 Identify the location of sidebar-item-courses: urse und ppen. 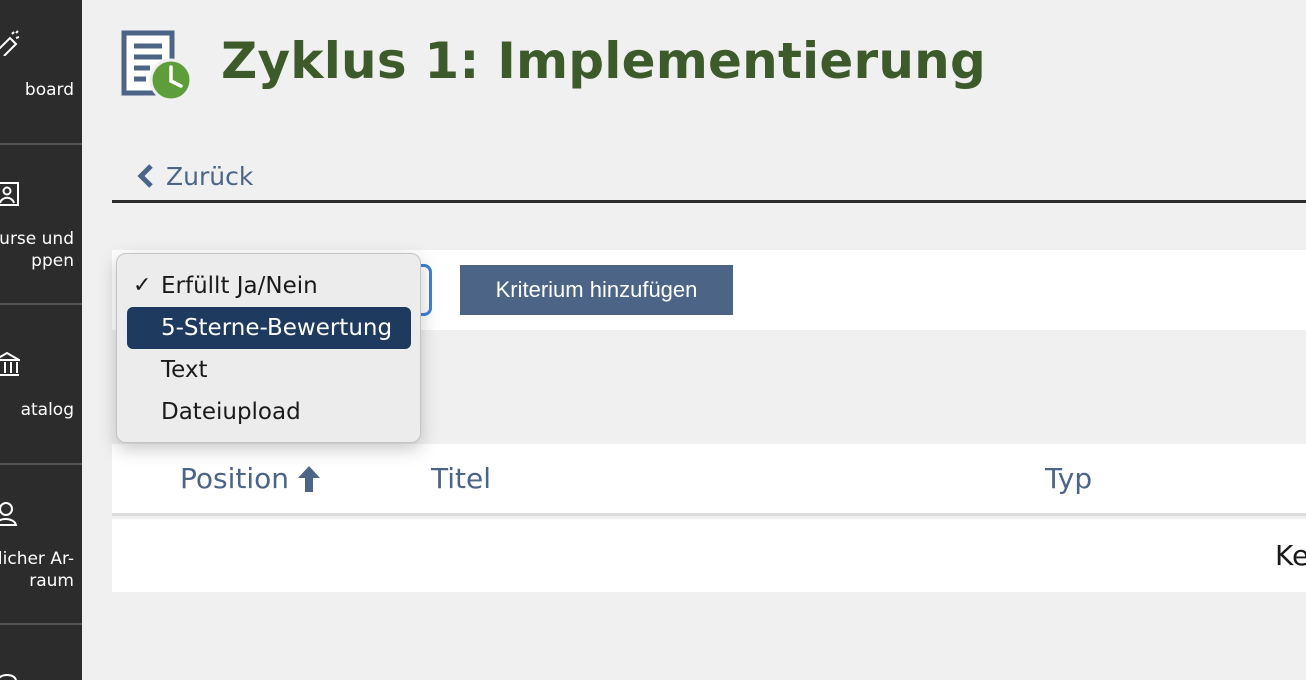
(41, 224).